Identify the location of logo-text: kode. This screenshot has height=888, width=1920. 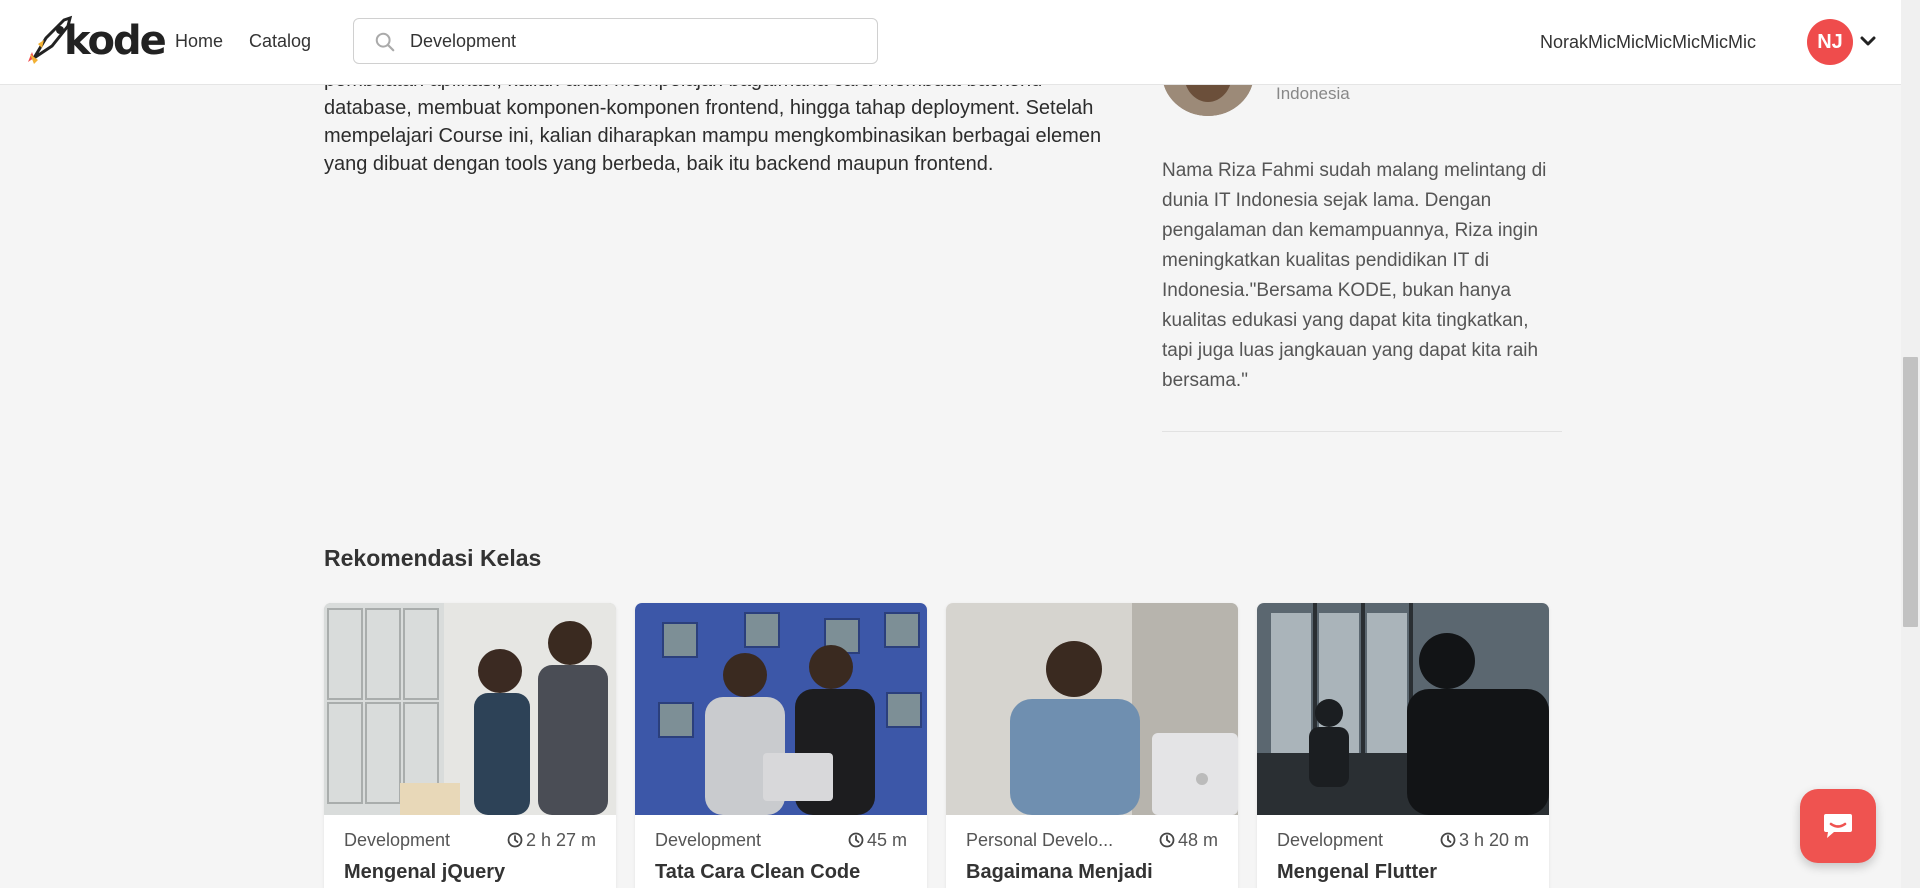
(115, 41).